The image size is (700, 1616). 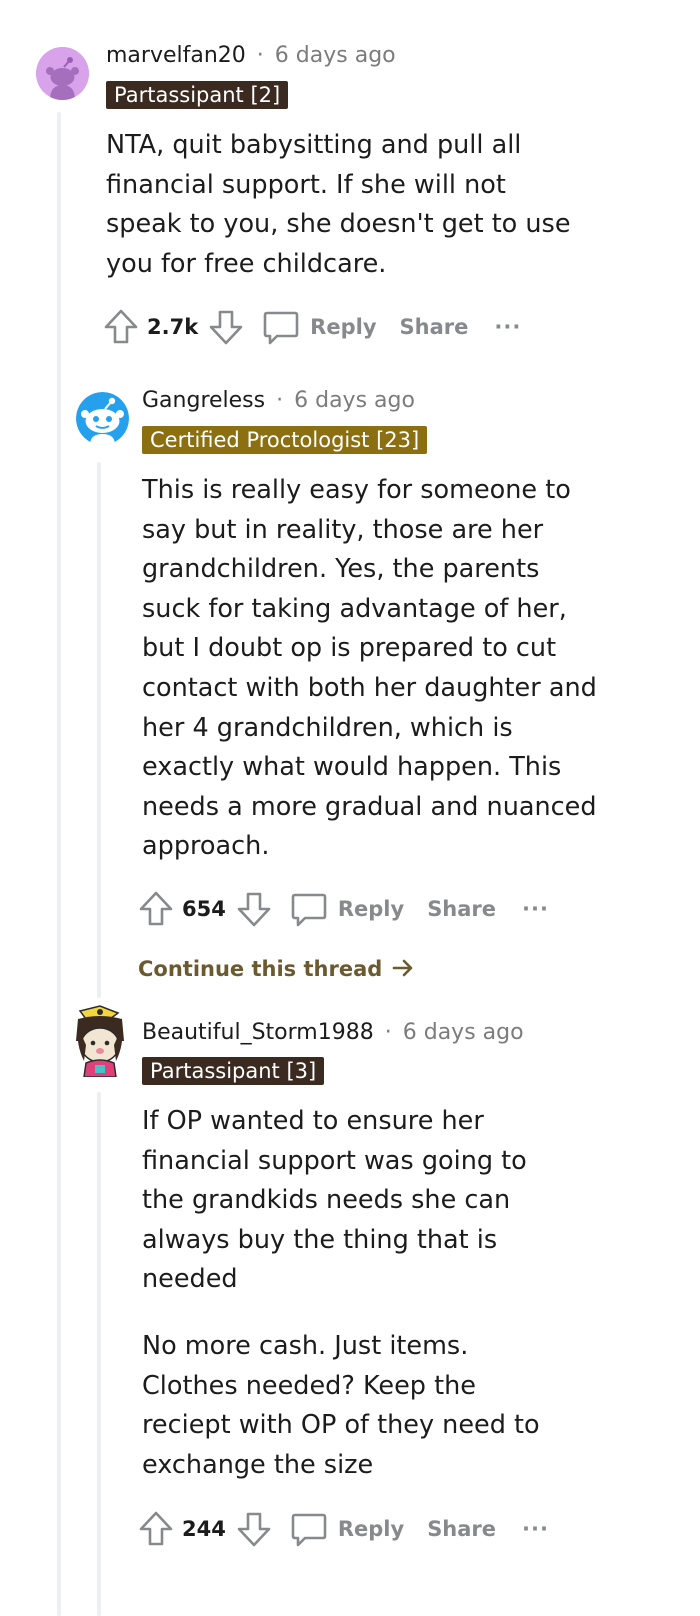 What do you see at coordinates (197, 95) in the screenshot?
I see `user-flair: Partassipant [2]` at bounding box center [197, 95].